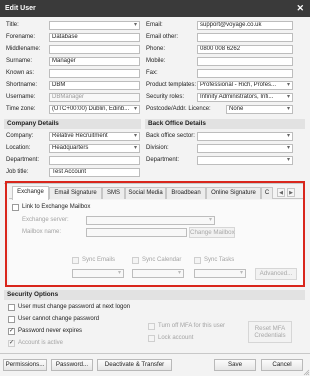 The height and width of the screenshot is (376, 320). Describe the element at coordinates (94, 160) in the screenshot. I see `department-field` at that location.